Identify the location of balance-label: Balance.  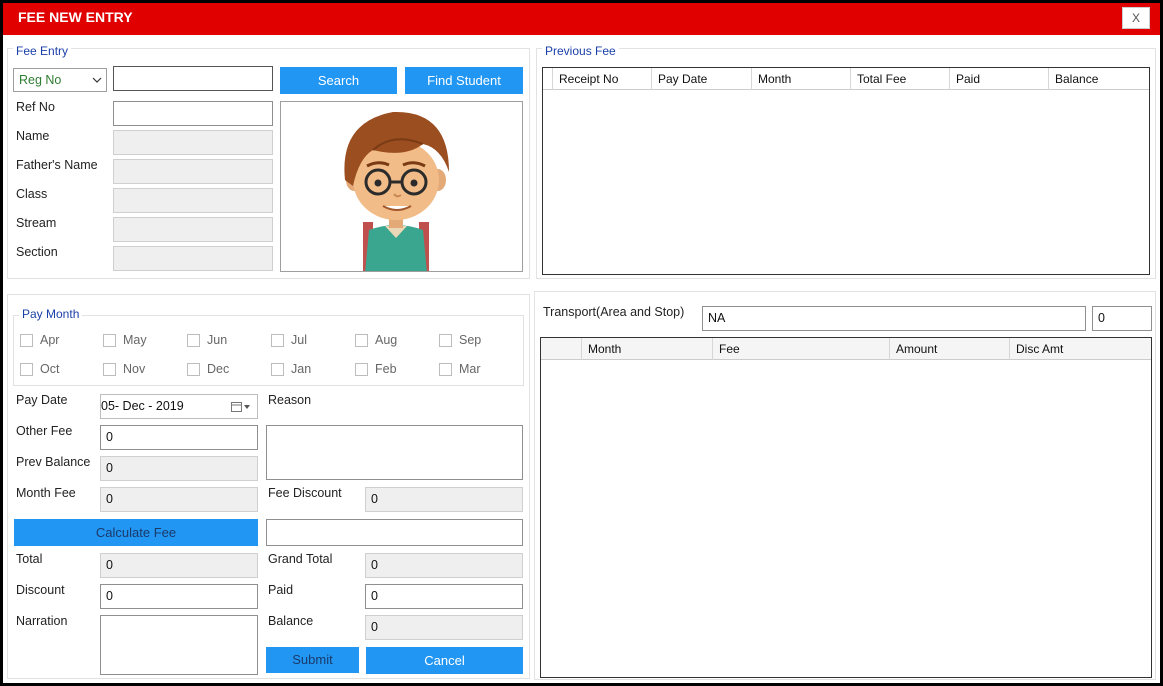
(291, 621).